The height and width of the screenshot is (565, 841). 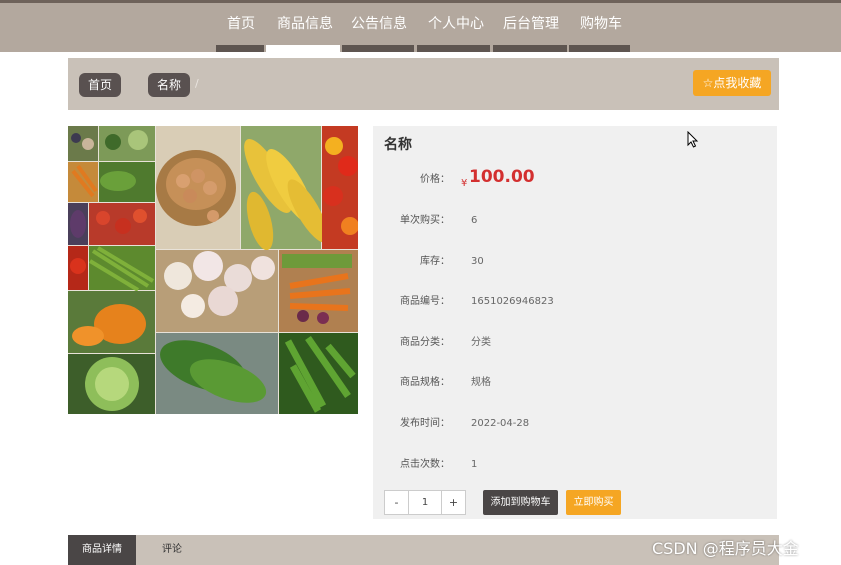 I want to click on info-label: 商品规格：, so click(x=425, y=382).